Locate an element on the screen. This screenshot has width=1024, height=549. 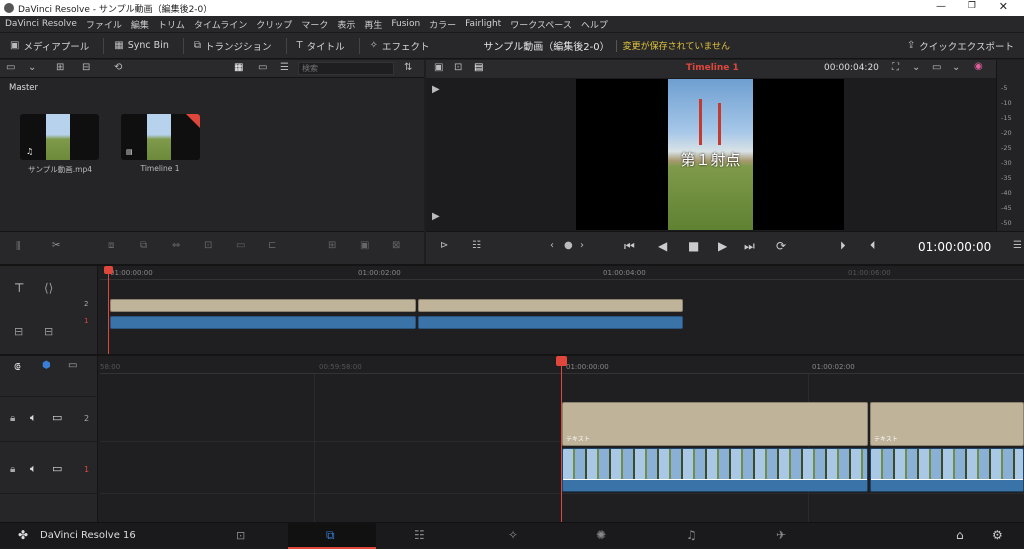
safe-area-icon: ⊡ is located at coordinates (458, 68).